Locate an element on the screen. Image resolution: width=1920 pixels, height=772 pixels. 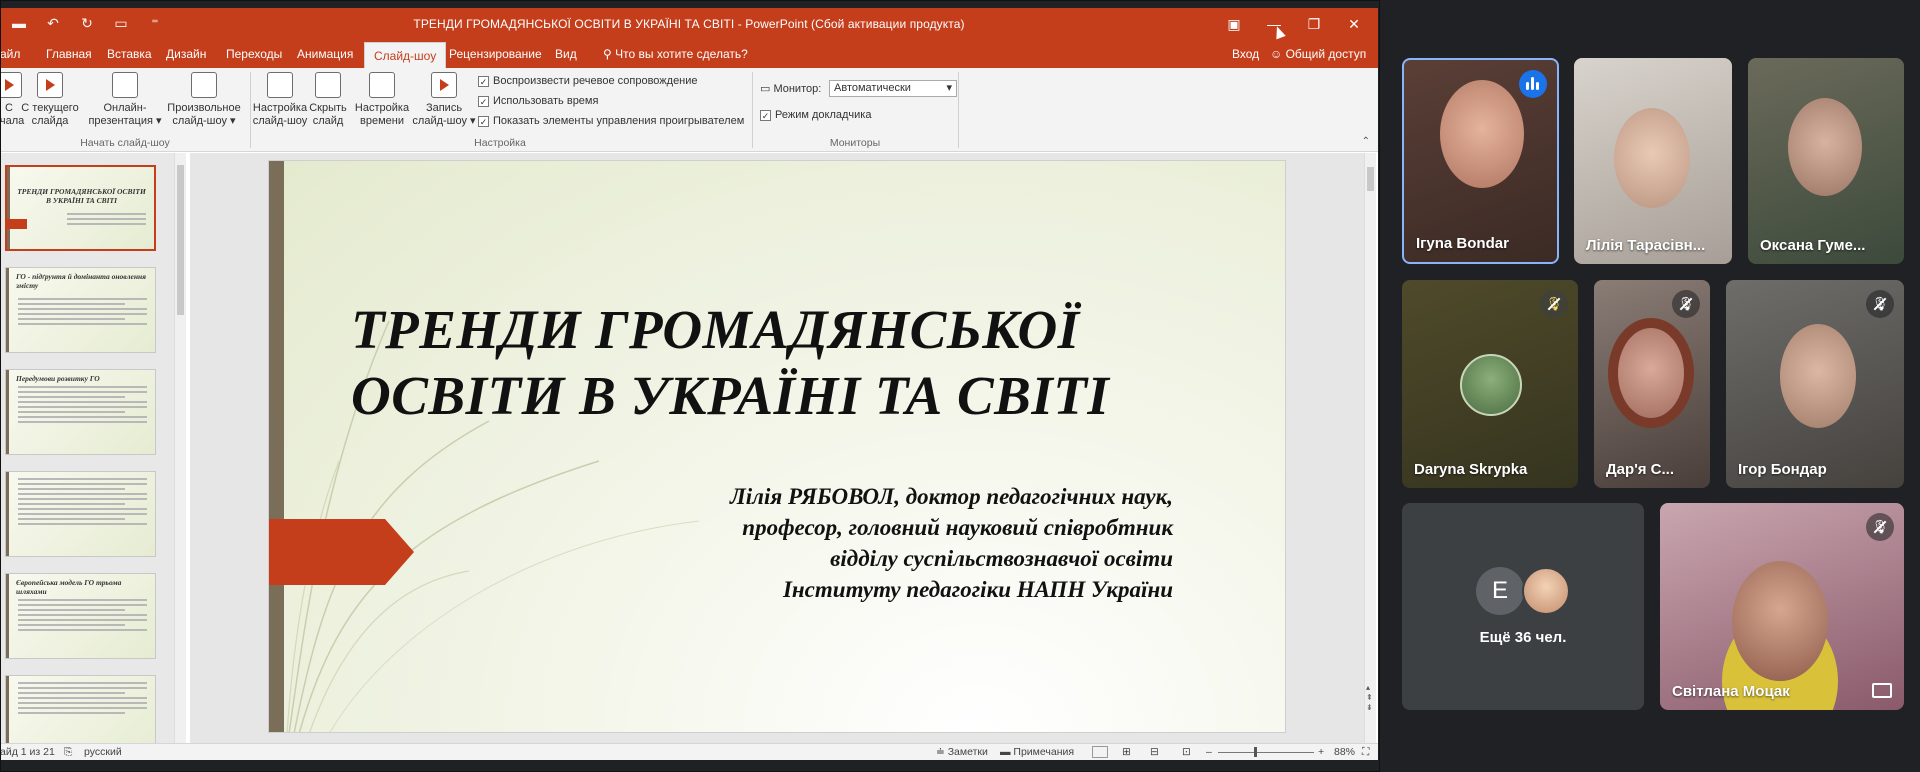
tab-insert: Вставка is located at coordinates (129, 54).